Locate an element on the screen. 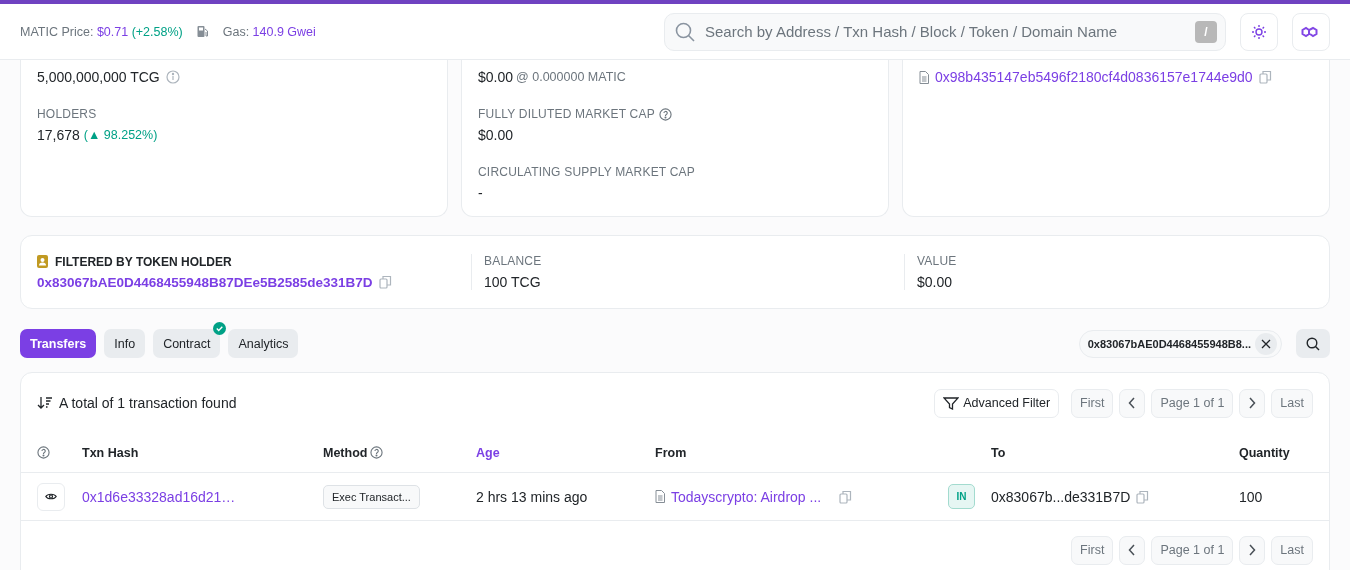 This screenshot has width=1350, height=570. balance-value: 100 TCG is located at coordinates (513, 282).